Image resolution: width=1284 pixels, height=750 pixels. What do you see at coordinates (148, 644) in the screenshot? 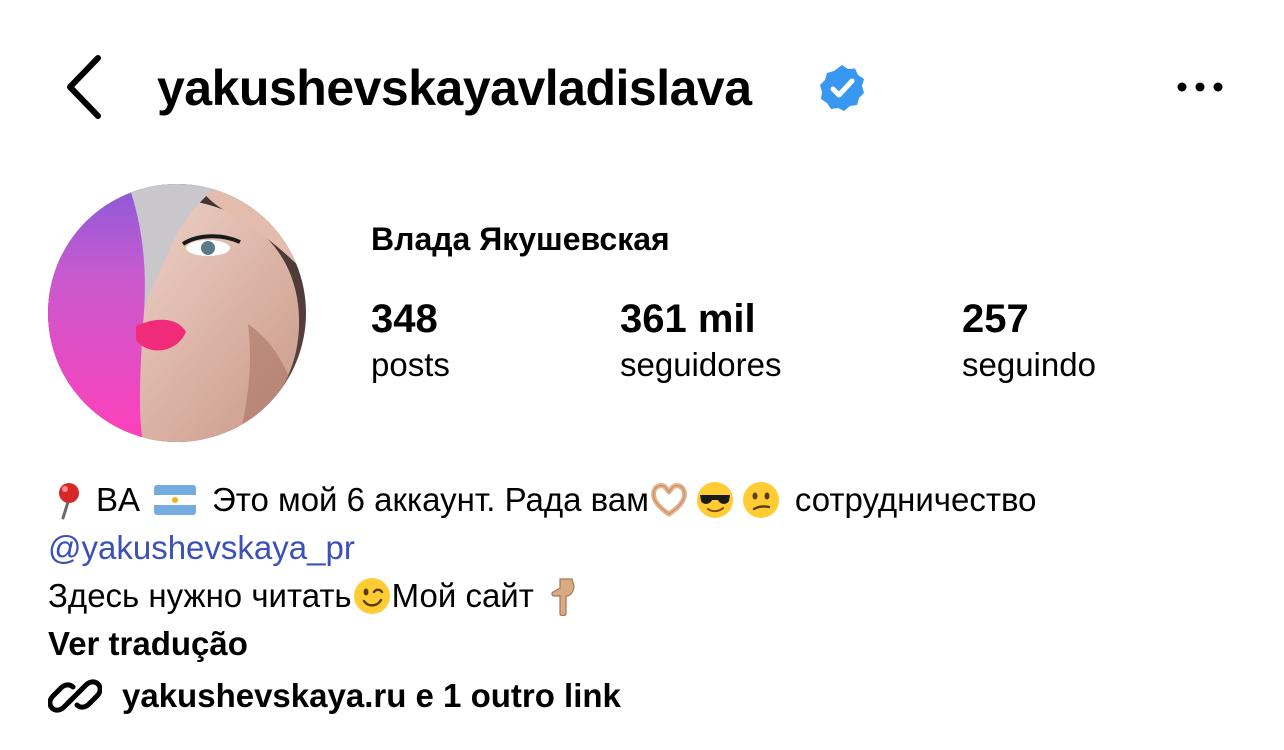
I see `see-translation-button: Ver tradução` at bounding box center [148, 644].